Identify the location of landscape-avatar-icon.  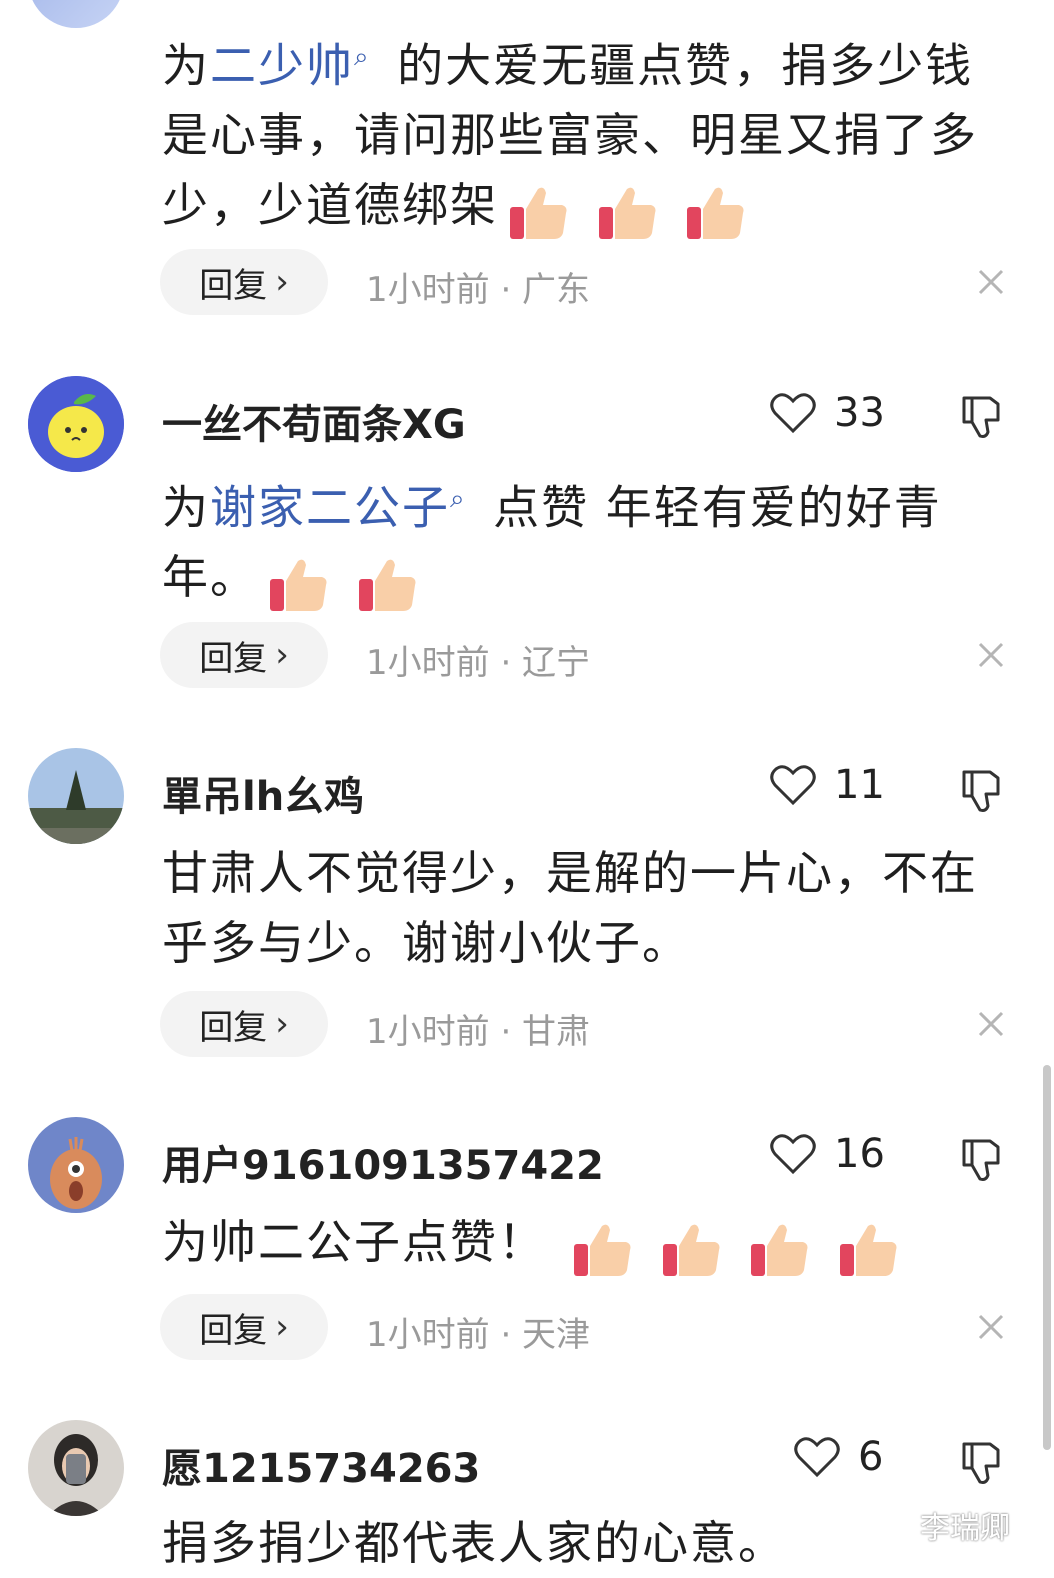
(76, 796).